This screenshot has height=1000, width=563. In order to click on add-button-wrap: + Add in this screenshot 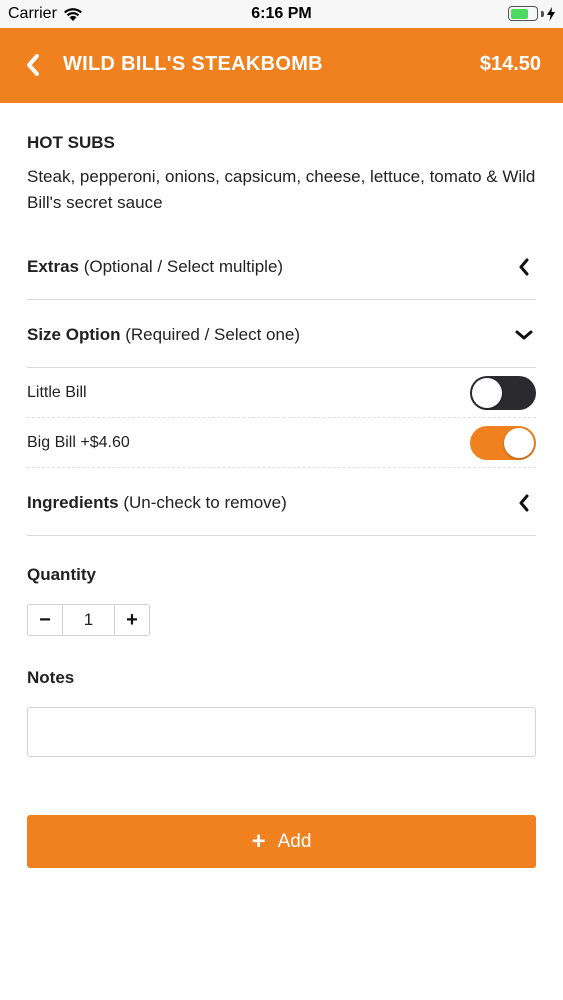, I will do `click(281, 841)`.